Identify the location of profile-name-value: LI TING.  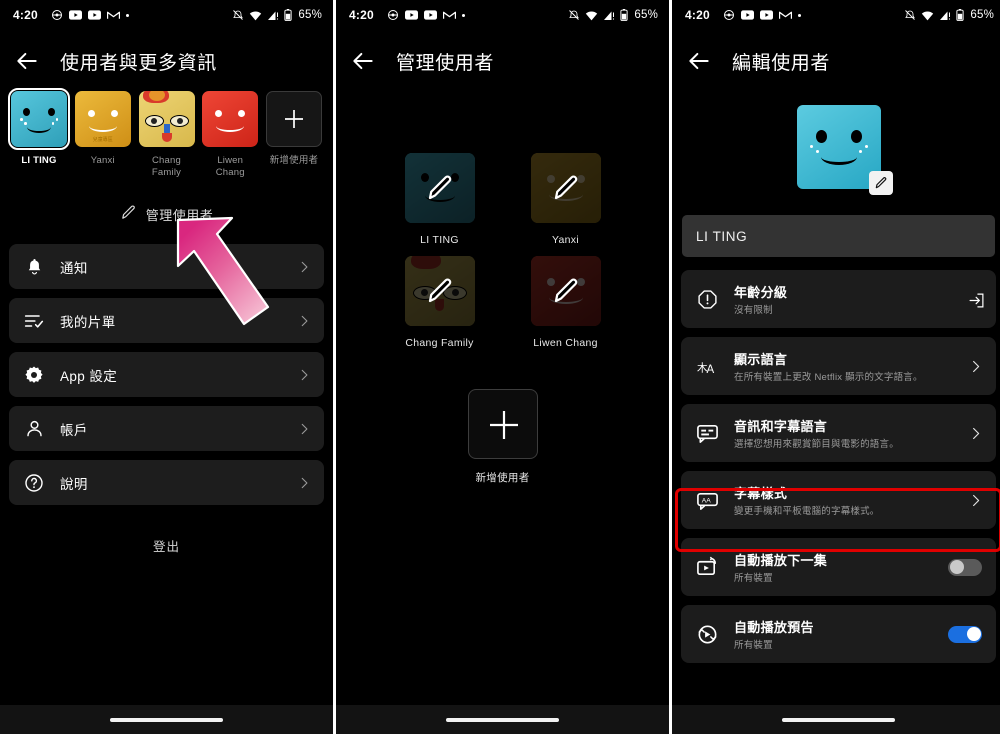
(722, 236).